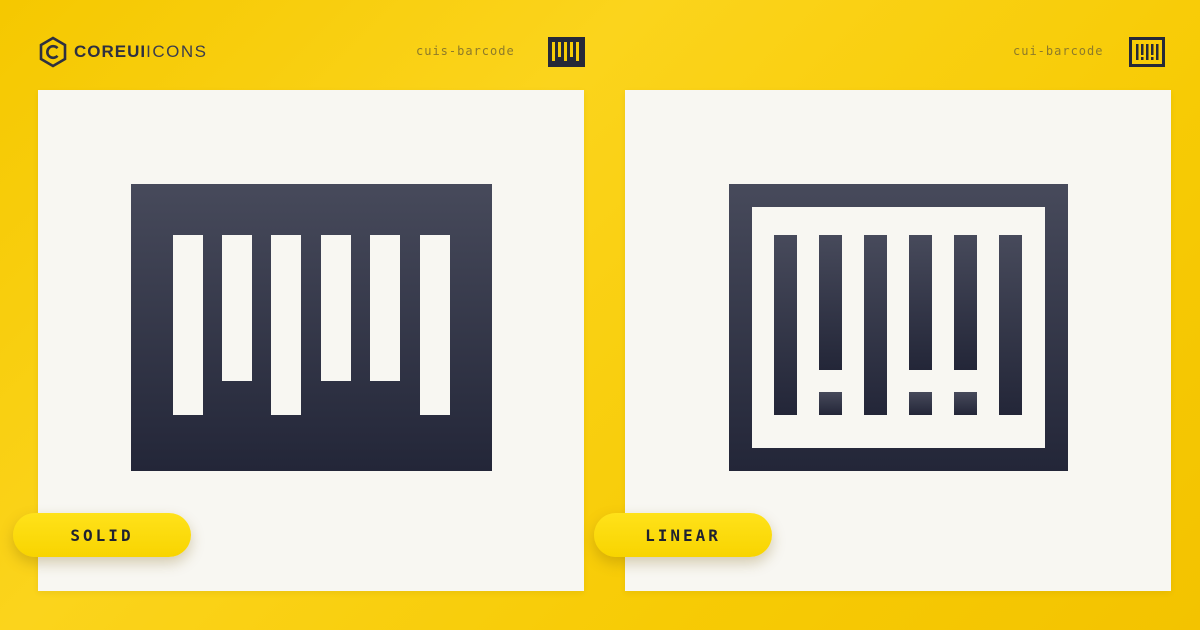 The image size is (1200, 630). Describe the element at coordinates (683, 535) in the screenshot. I see `linear-style-badge: LINEAR` at that location.